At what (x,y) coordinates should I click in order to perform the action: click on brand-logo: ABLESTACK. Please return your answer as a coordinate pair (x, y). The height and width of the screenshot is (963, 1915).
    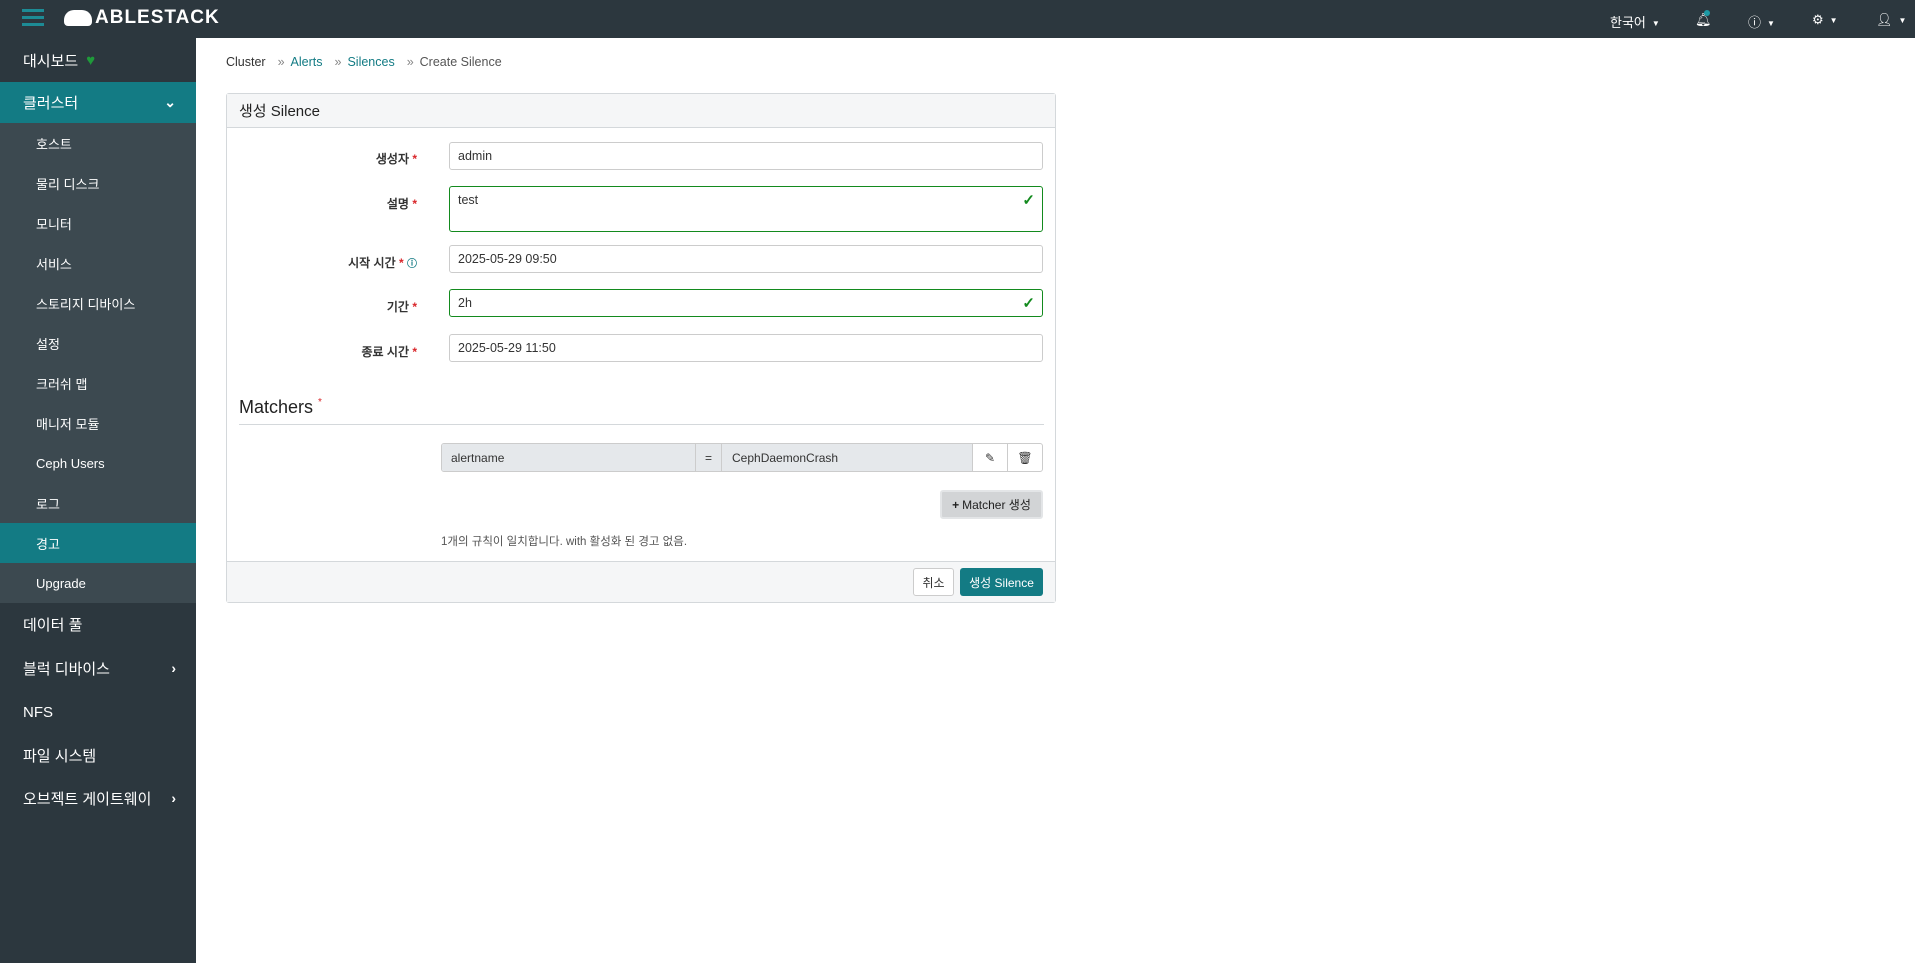
    Looking at the image, I should click on (142, 18).